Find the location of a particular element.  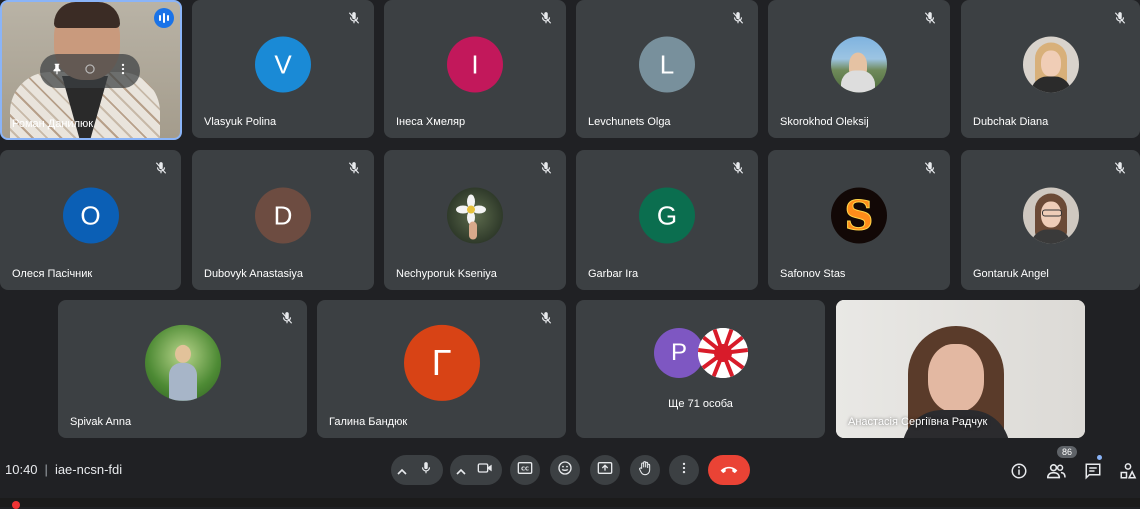

more-participants-label: Ще 71 особа is located at coordinates (700, 404).